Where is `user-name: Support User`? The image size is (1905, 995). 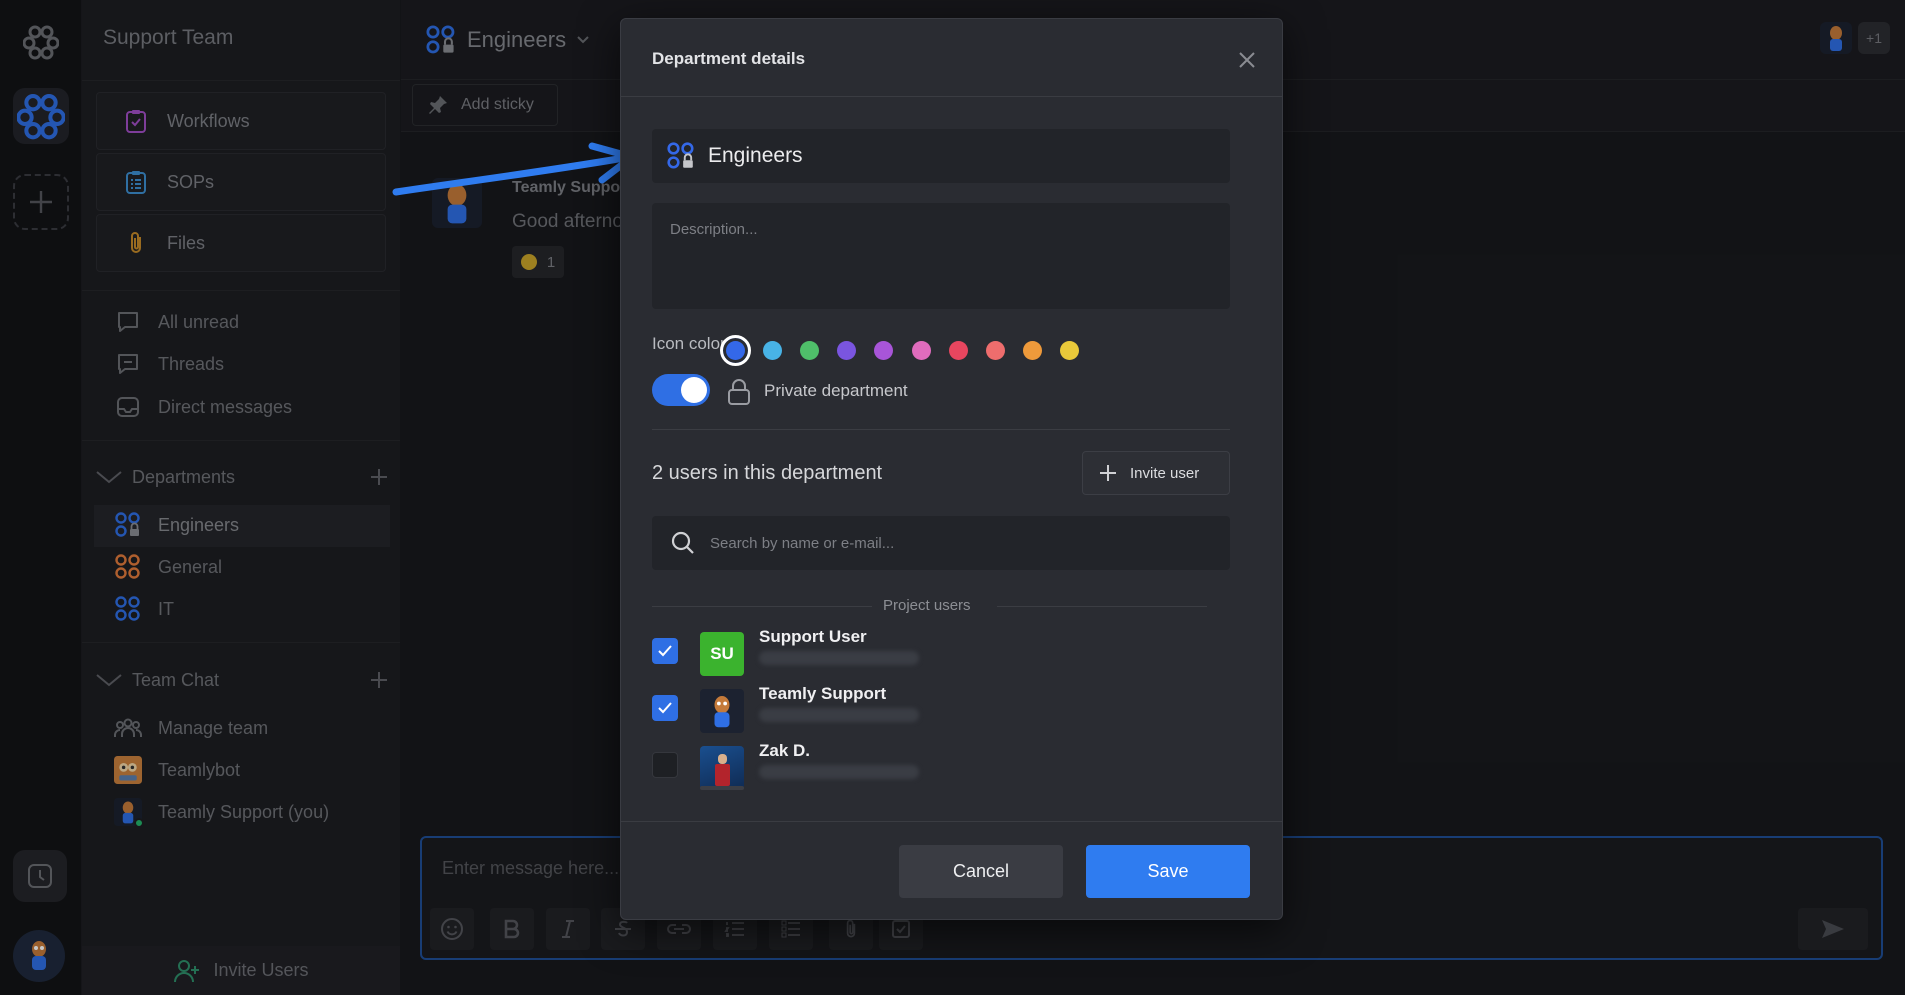
user-name: Support User is located at coordinates (813, 636).